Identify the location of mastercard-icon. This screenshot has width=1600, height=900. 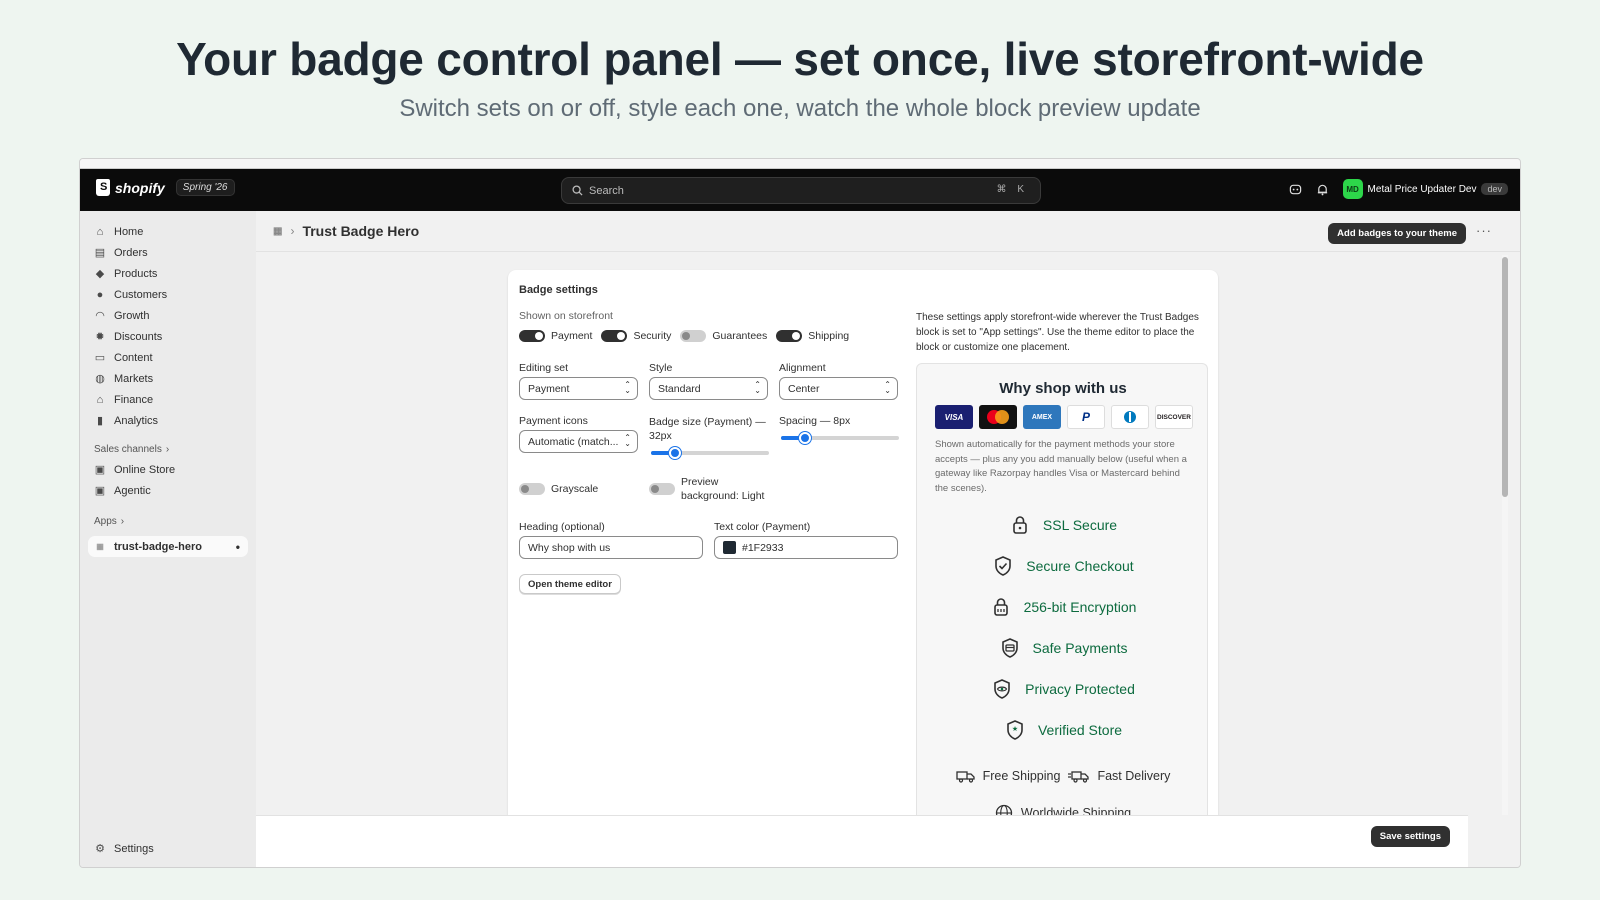
(998, 417).